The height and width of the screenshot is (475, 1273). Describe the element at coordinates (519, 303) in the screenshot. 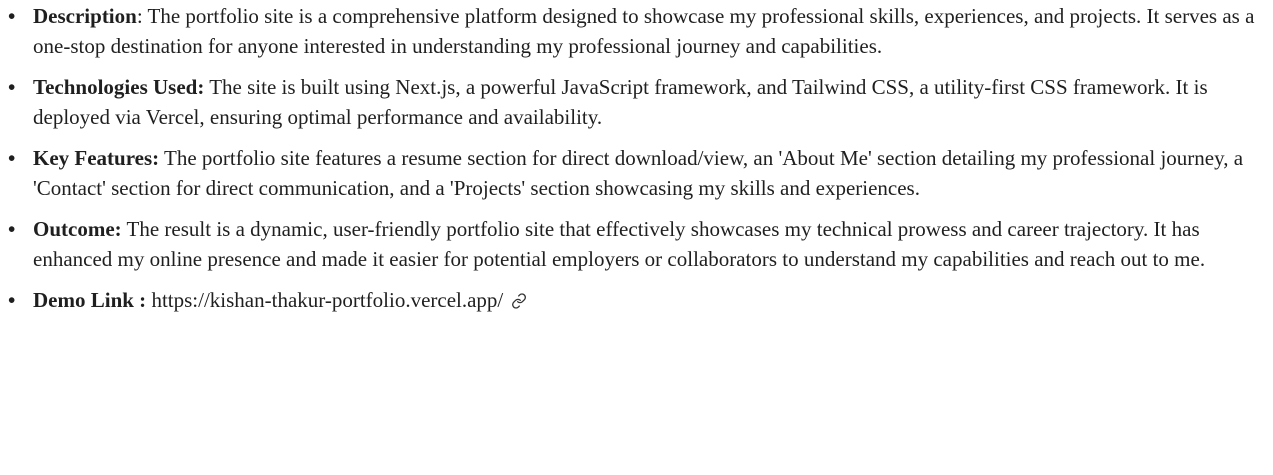

I see `link-icon` at that location.